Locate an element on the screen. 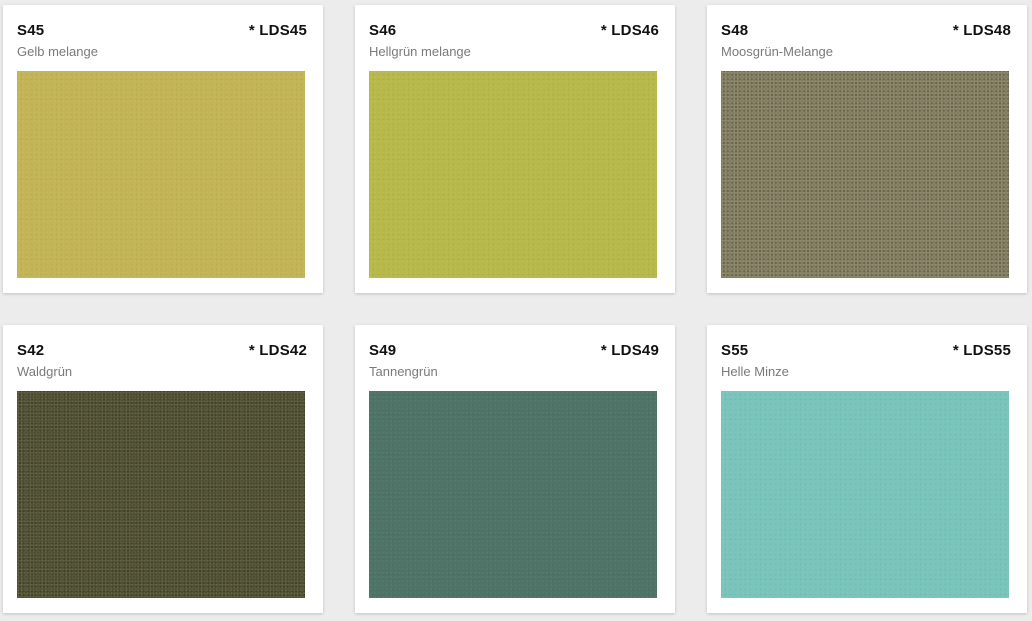 Image resolution: width=1032 pixels, height=621 pixels. swatch-color-name: Helle Minze is located at coordinates (755, 371).